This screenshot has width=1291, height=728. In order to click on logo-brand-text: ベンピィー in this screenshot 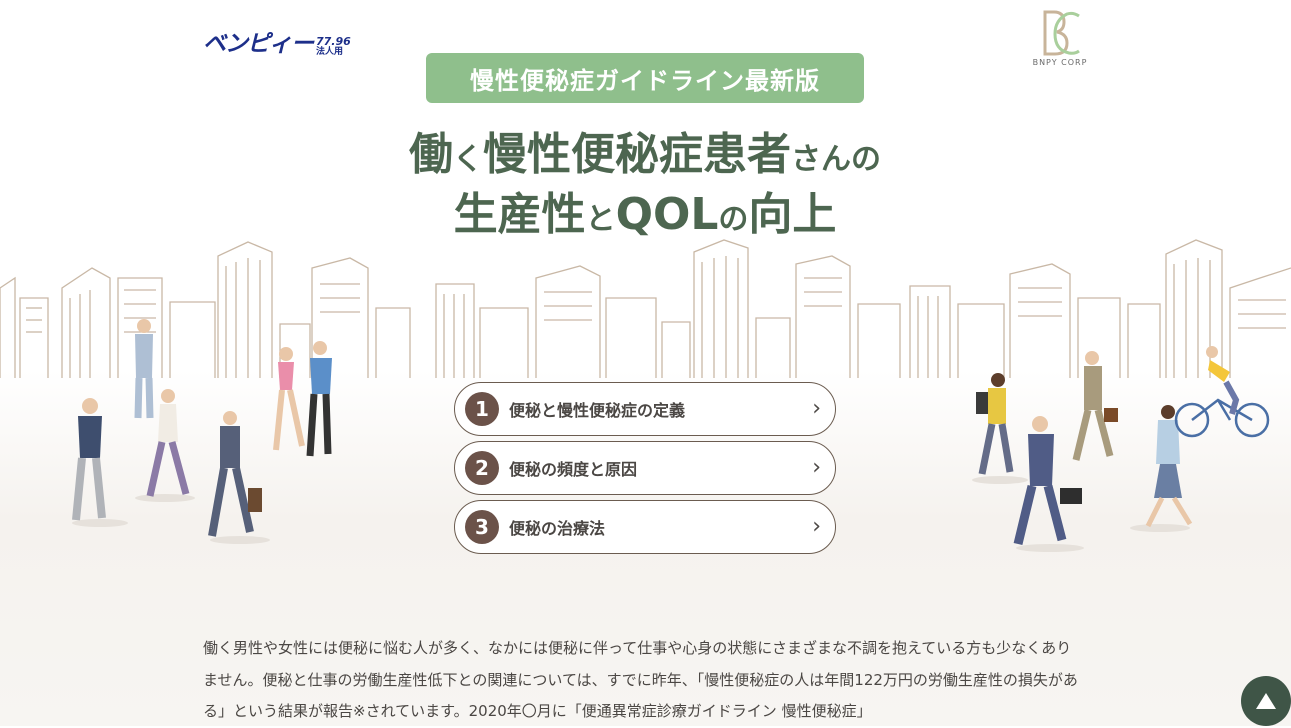, I will do `click(258, 44)`.